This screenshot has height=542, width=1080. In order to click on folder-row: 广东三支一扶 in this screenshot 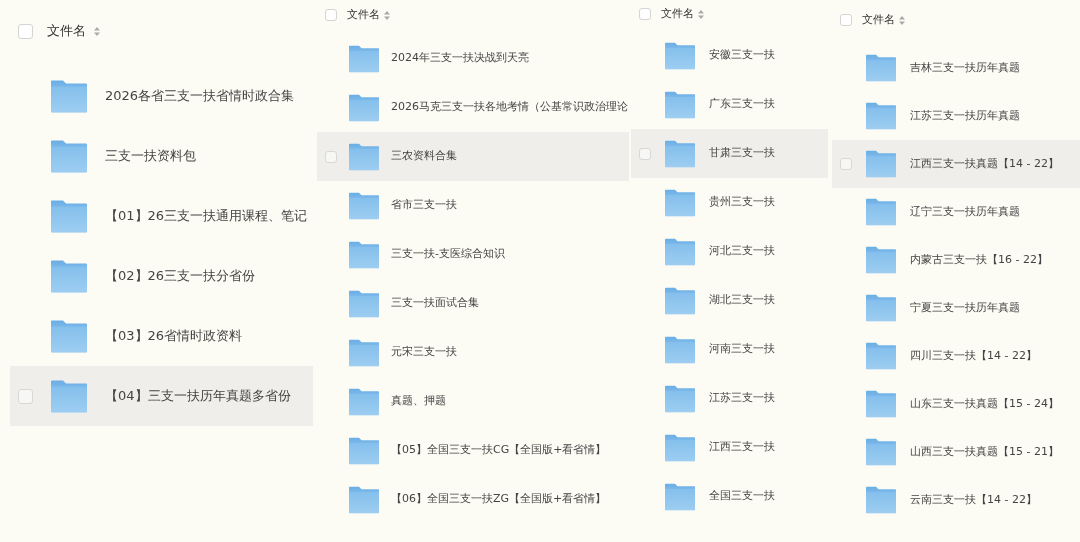, I will do `click(729, 104)`.